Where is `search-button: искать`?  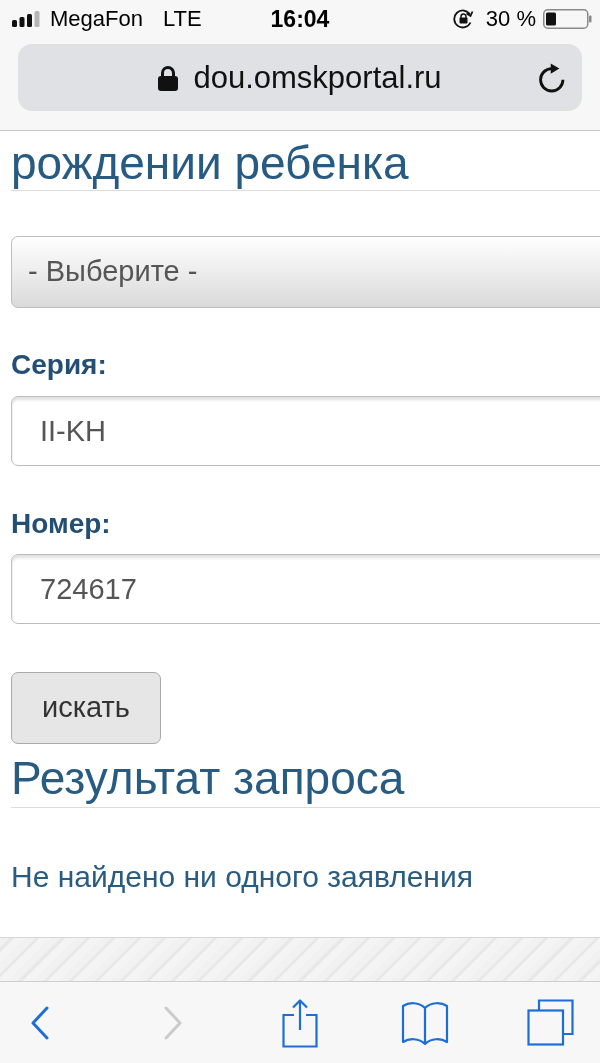 search-button: искать is located at coordinates (86, 708).